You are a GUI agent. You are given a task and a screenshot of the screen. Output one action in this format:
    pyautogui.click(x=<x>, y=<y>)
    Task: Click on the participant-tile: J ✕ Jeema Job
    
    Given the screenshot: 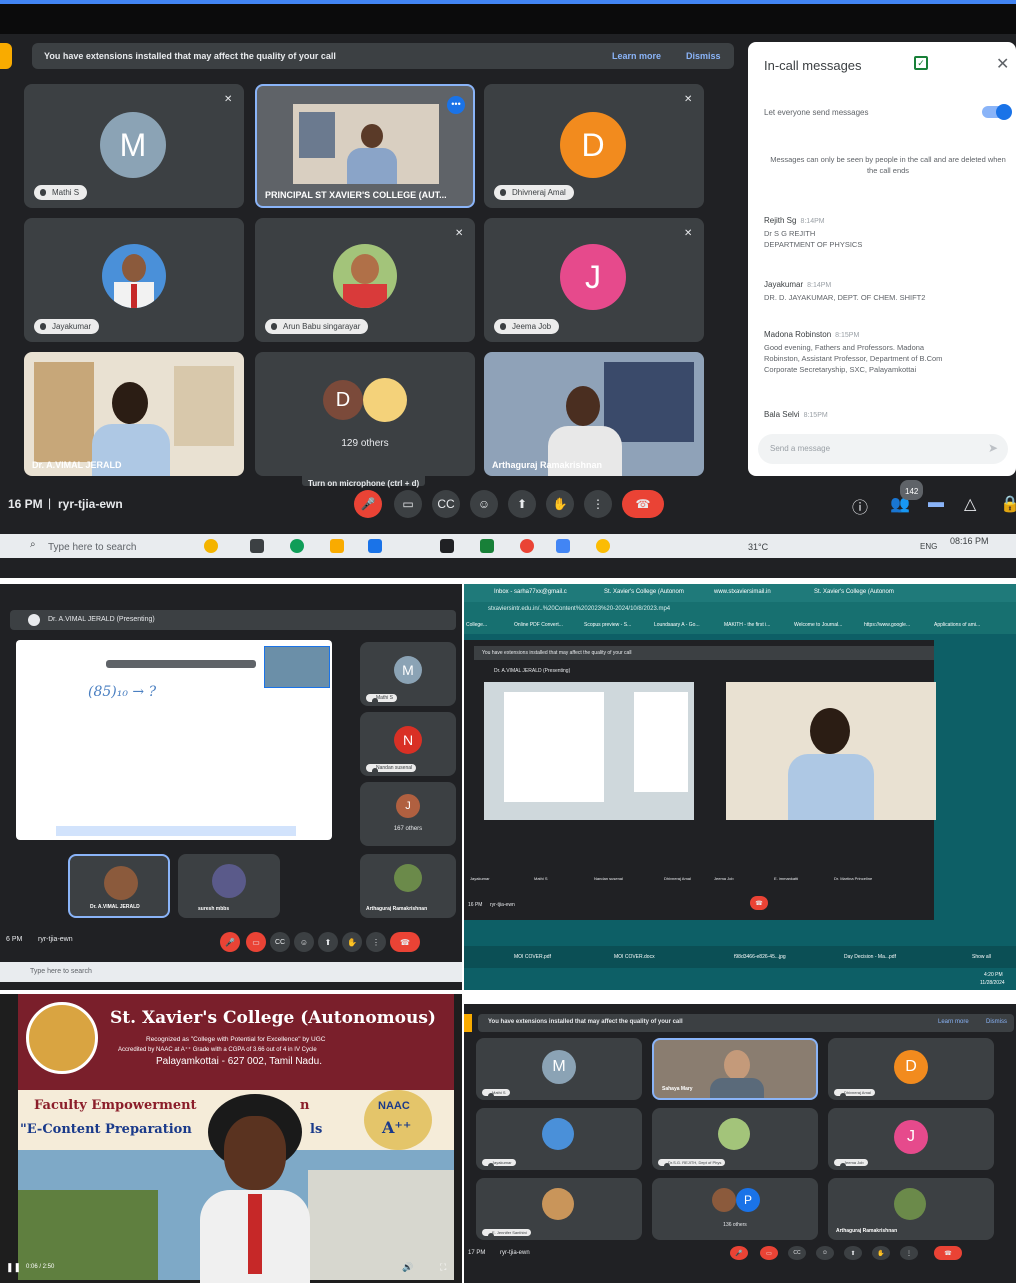 What is the action you would take?
    pyautogui.click(x=594, y=280)
    